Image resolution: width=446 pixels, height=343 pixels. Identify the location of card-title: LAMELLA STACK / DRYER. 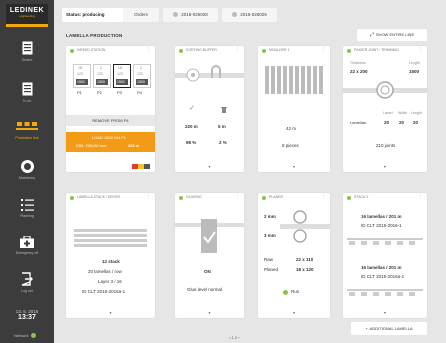
(99, 197).